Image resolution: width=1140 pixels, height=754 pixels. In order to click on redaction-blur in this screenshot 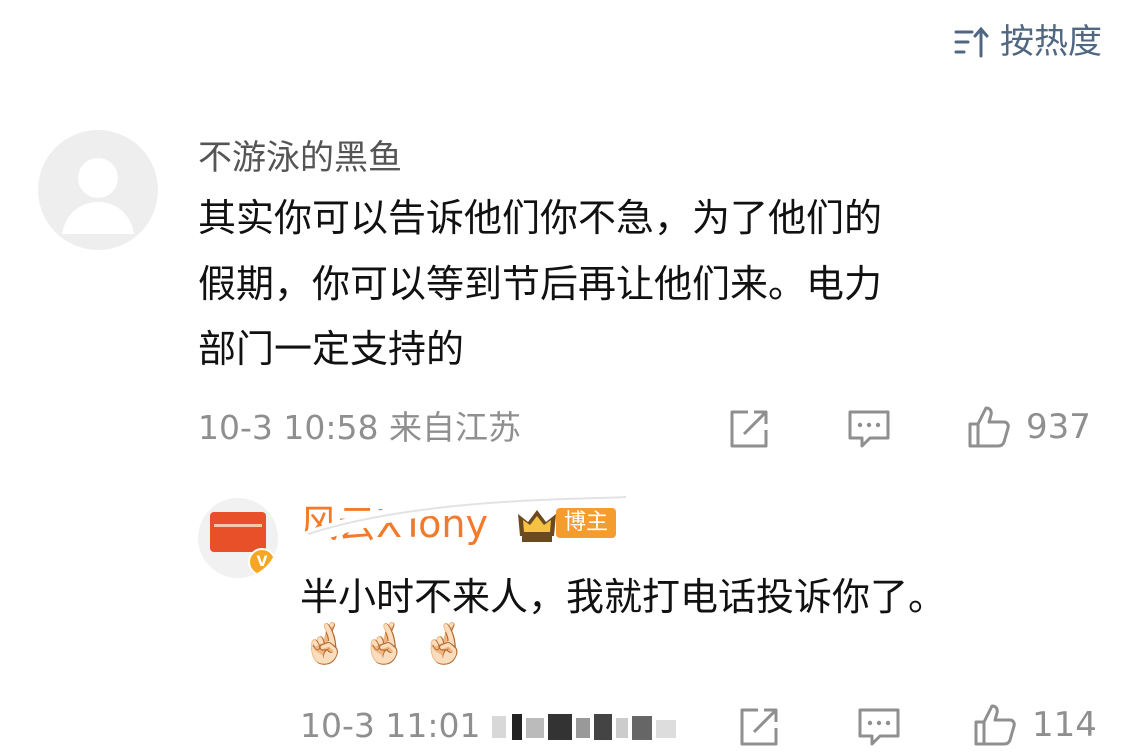, I will do `click(584, 727)`.